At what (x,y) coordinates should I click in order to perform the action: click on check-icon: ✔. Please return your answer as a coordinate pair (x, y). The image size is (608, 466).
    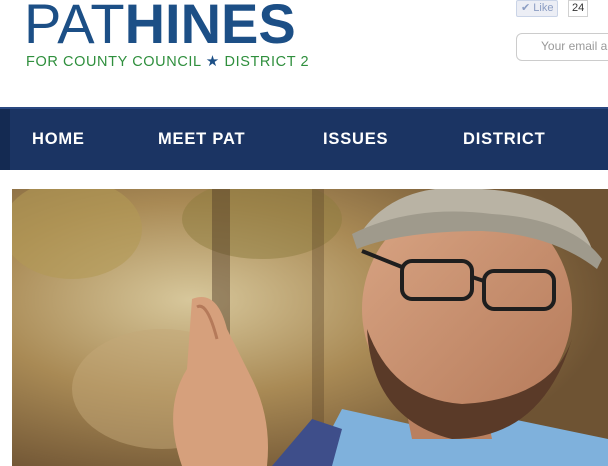
    Looking at the image, I should click on (526, 8).